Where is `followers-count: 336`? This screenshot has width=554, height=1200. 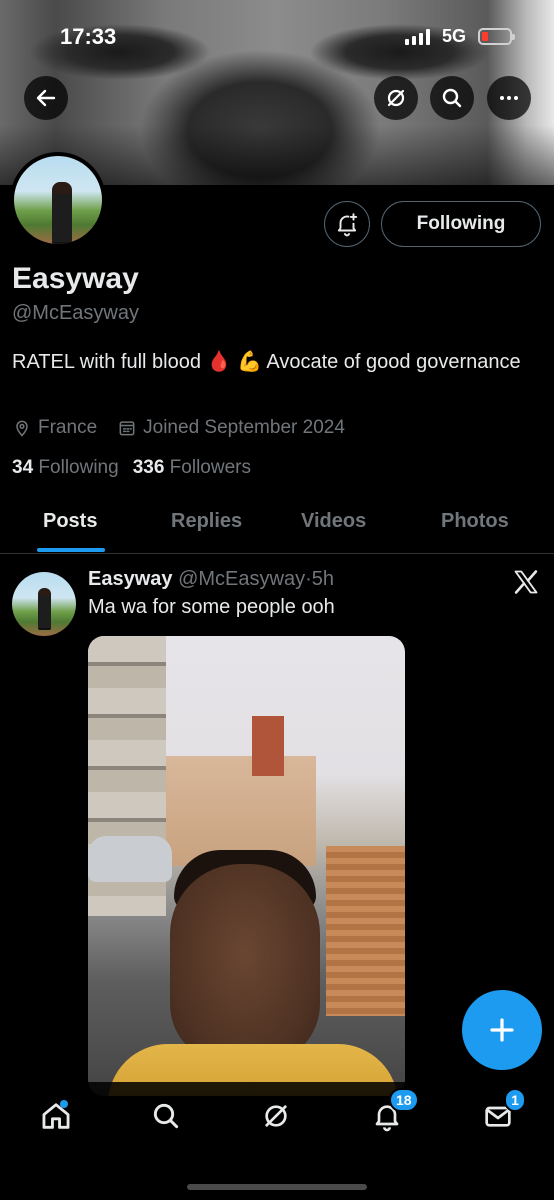
followers-count: 336 is located at coordinates (148, 467).